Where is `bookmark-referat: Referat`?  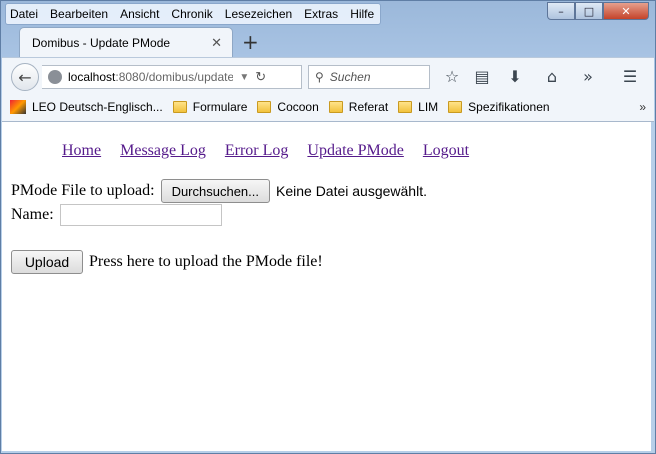
bookmark-referat: Referat is located at coordinates (358, 107).